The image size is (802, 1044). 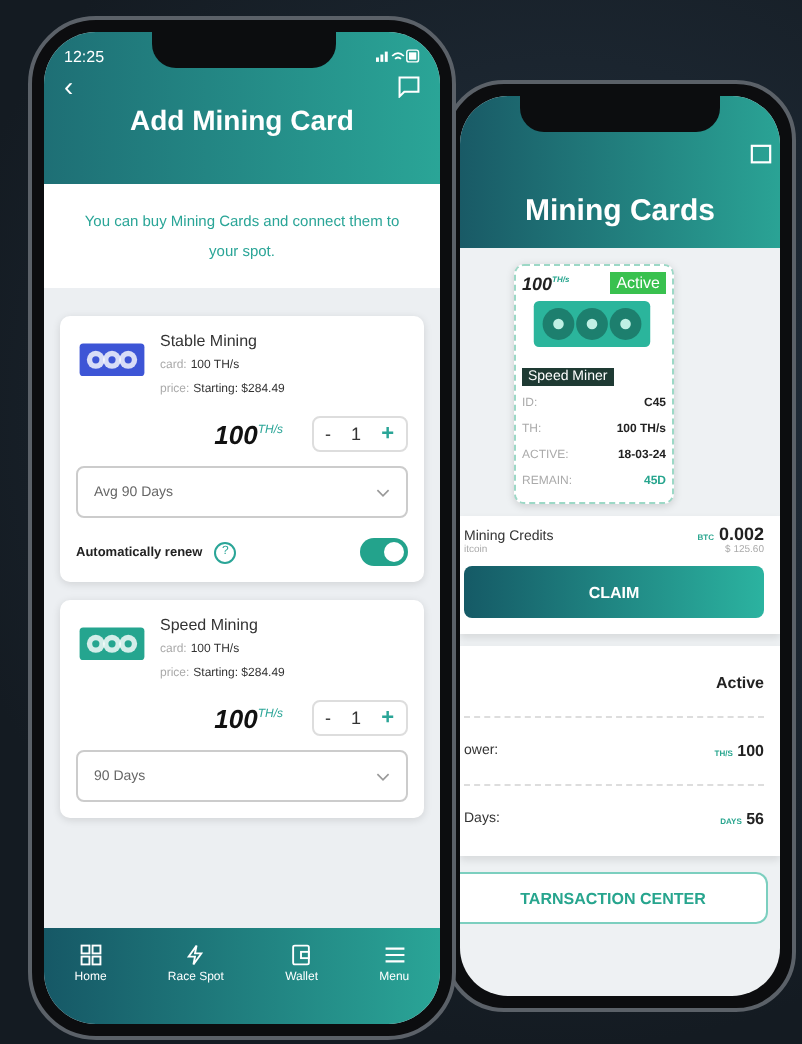 What do you see at coordinates (242, 120) in the screenshot?
I see `screen-title: Add Mining Card` at bounding box center [242, 120].